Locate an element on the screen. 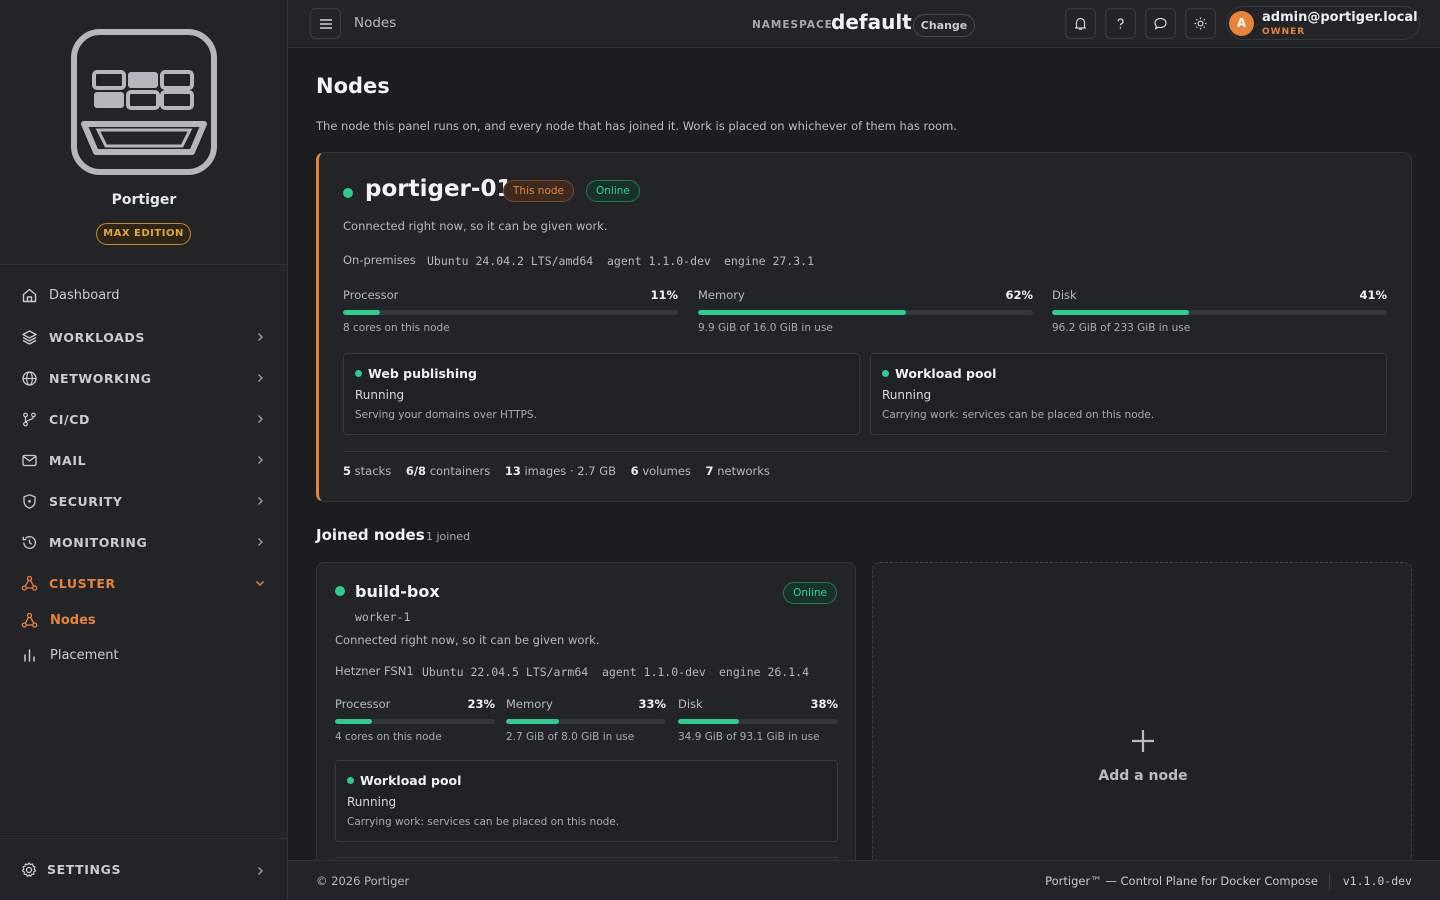 This screenshot has width=1440, height=900. resource-label: Disk is located at coordinates (690, 704).